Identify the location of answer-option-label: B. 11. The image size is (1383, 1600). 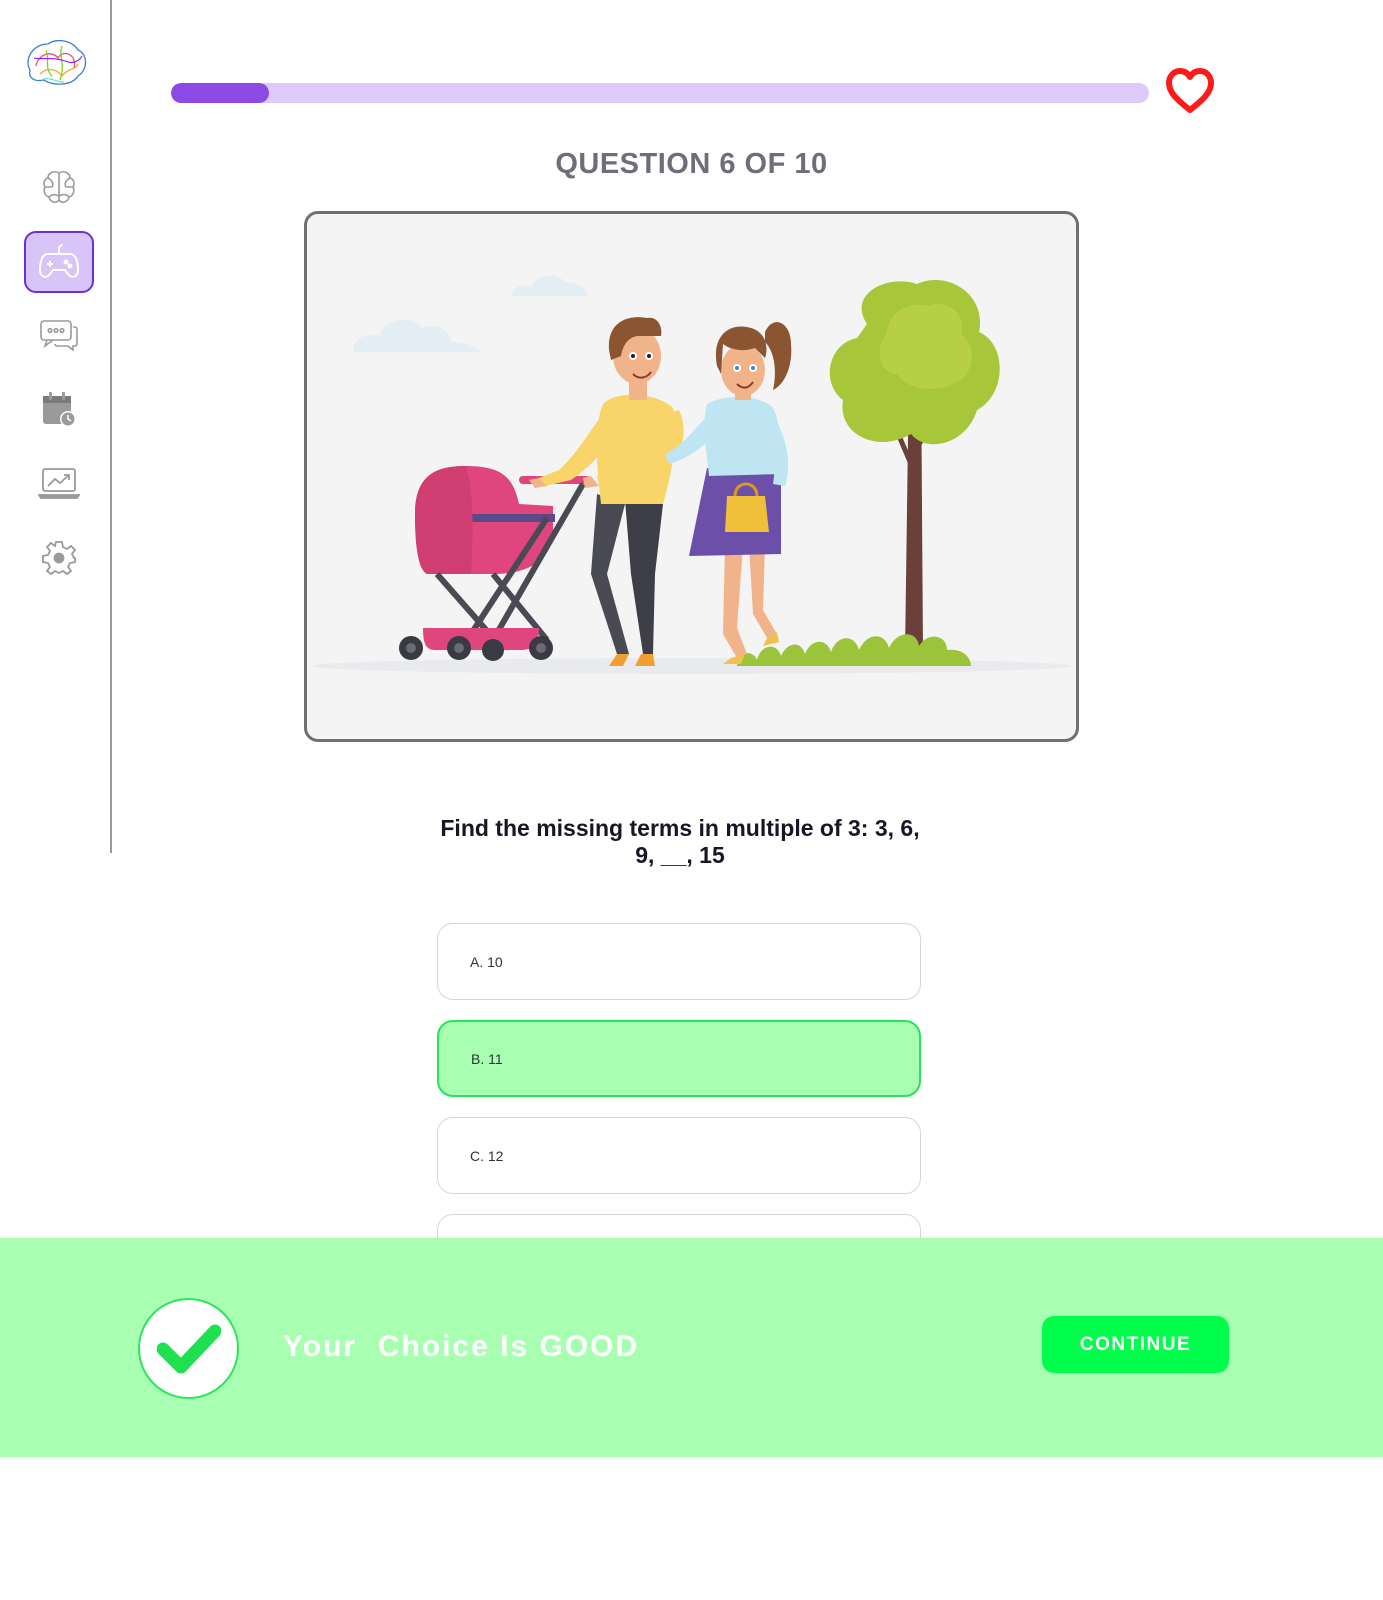
(487, 1058).